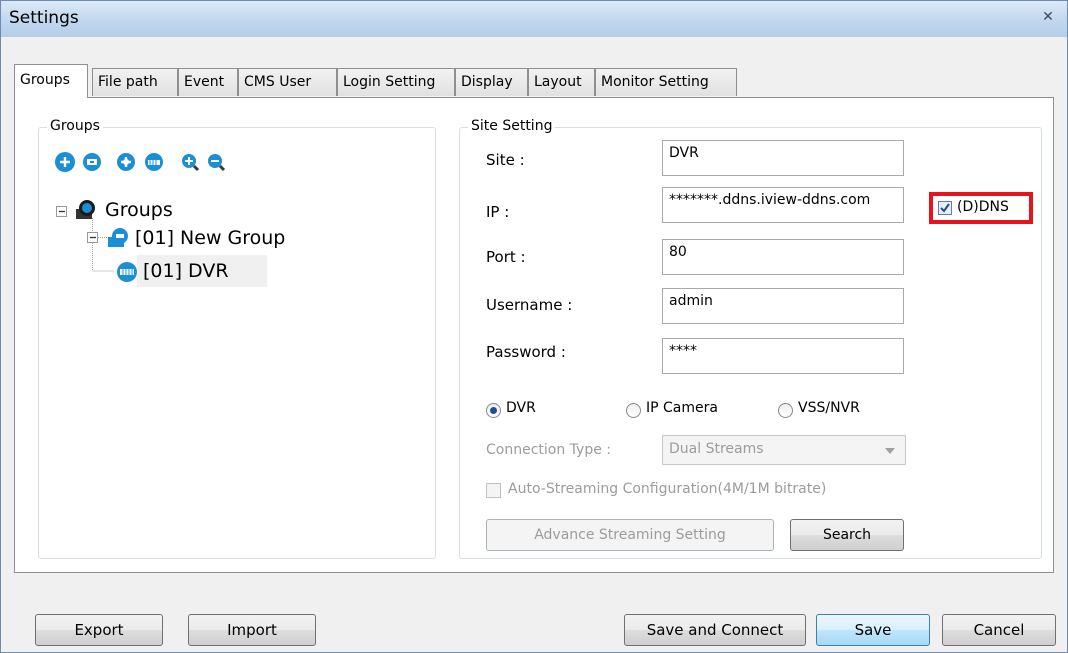  Describe the element at coordinates (491, 82) in the screenshot. I see `tab-display: Display` at that location.